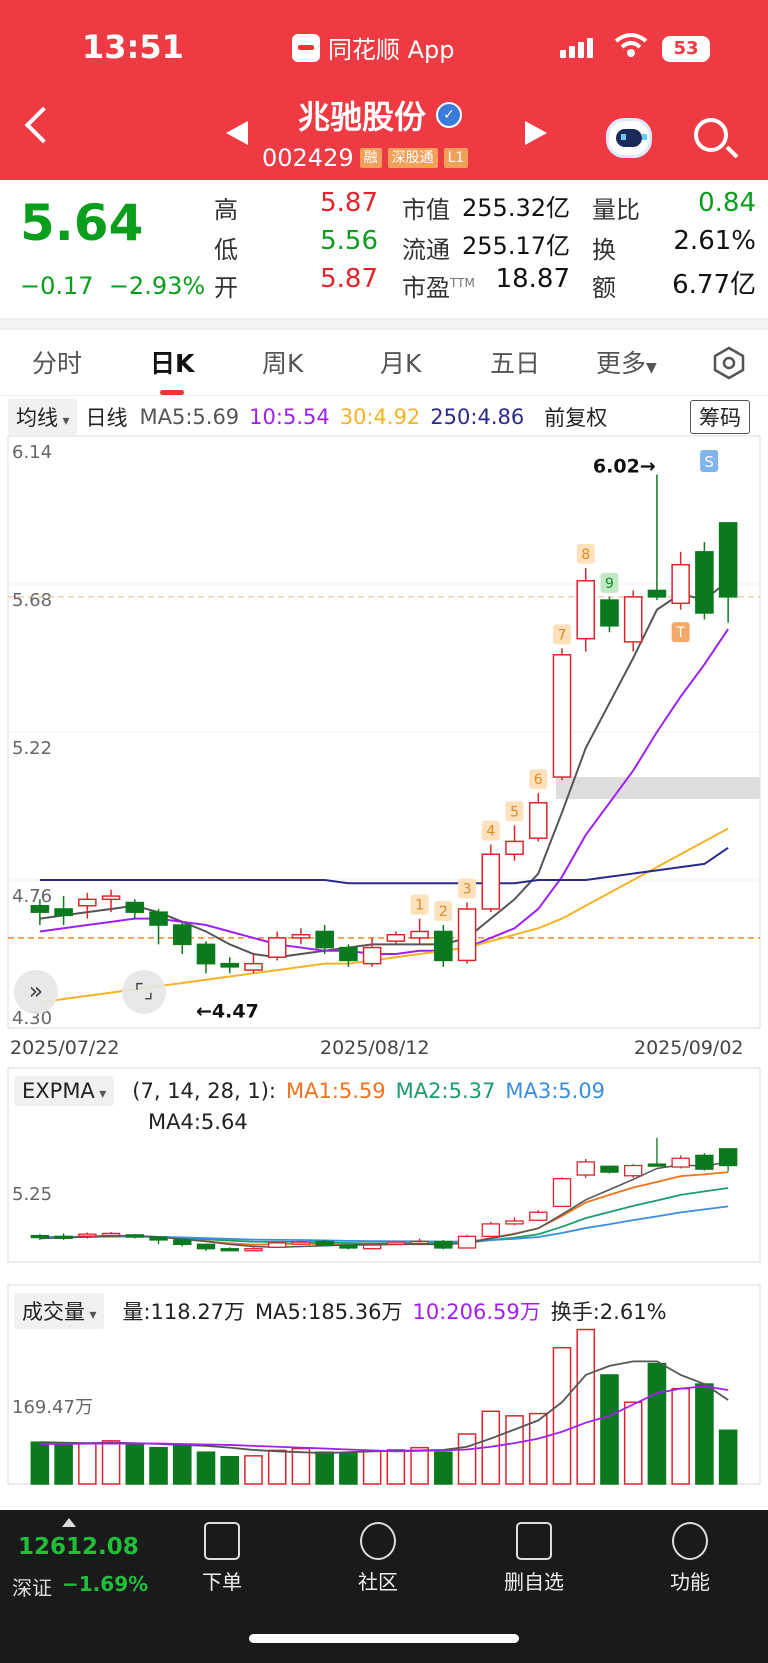 The width and height of the screenshot is (768, 1663). Describe the element at coordinates (378, 1582) in the screenshot. I see `nav-community-label: 社区` at that location.